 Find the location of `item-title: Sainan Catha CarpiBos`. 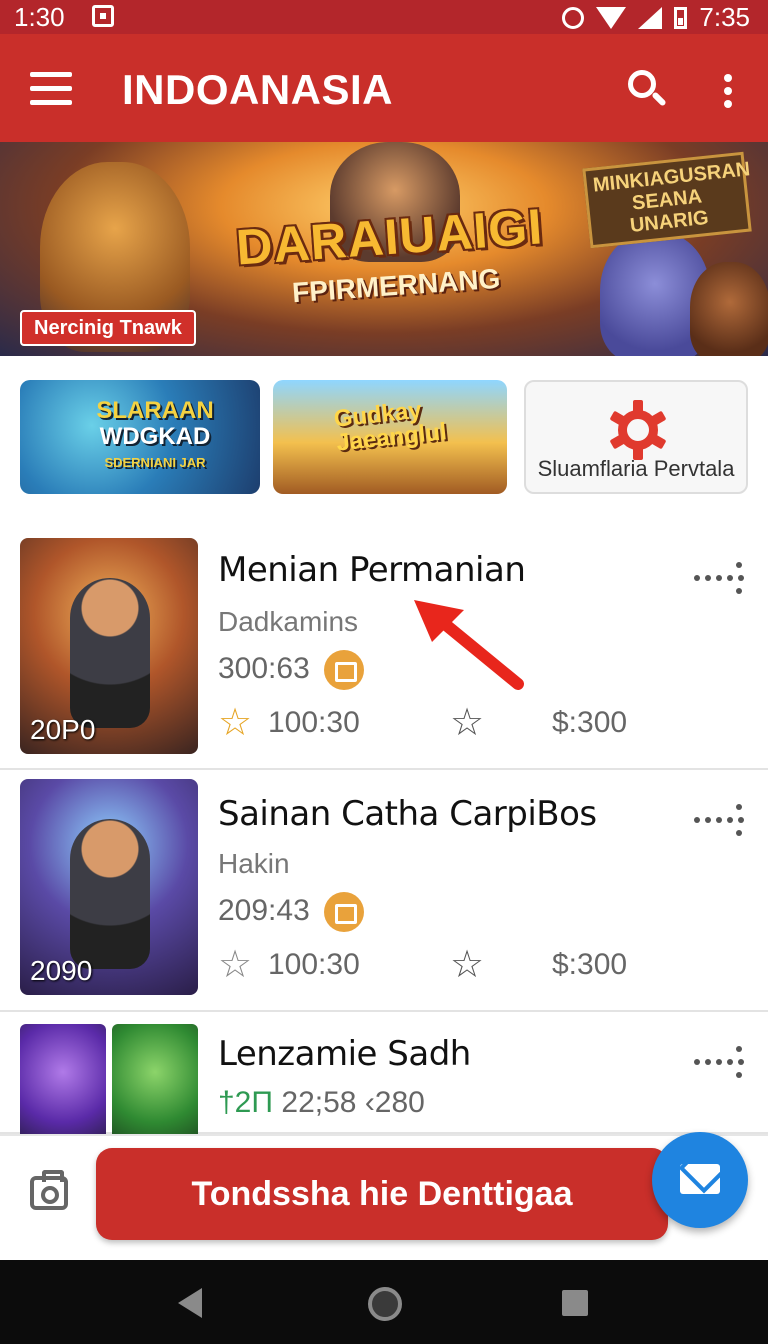

item-title: Sainan Catha CarpiBos is located at coordinates (407, 814).